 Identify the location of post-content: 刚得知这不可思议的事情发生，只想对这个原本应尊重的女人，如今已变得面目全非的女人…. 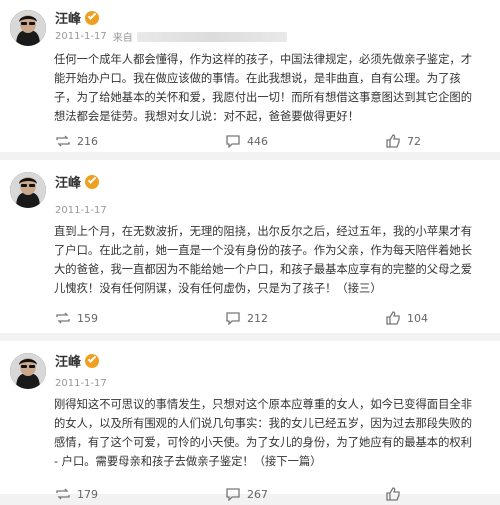
(263, 433).